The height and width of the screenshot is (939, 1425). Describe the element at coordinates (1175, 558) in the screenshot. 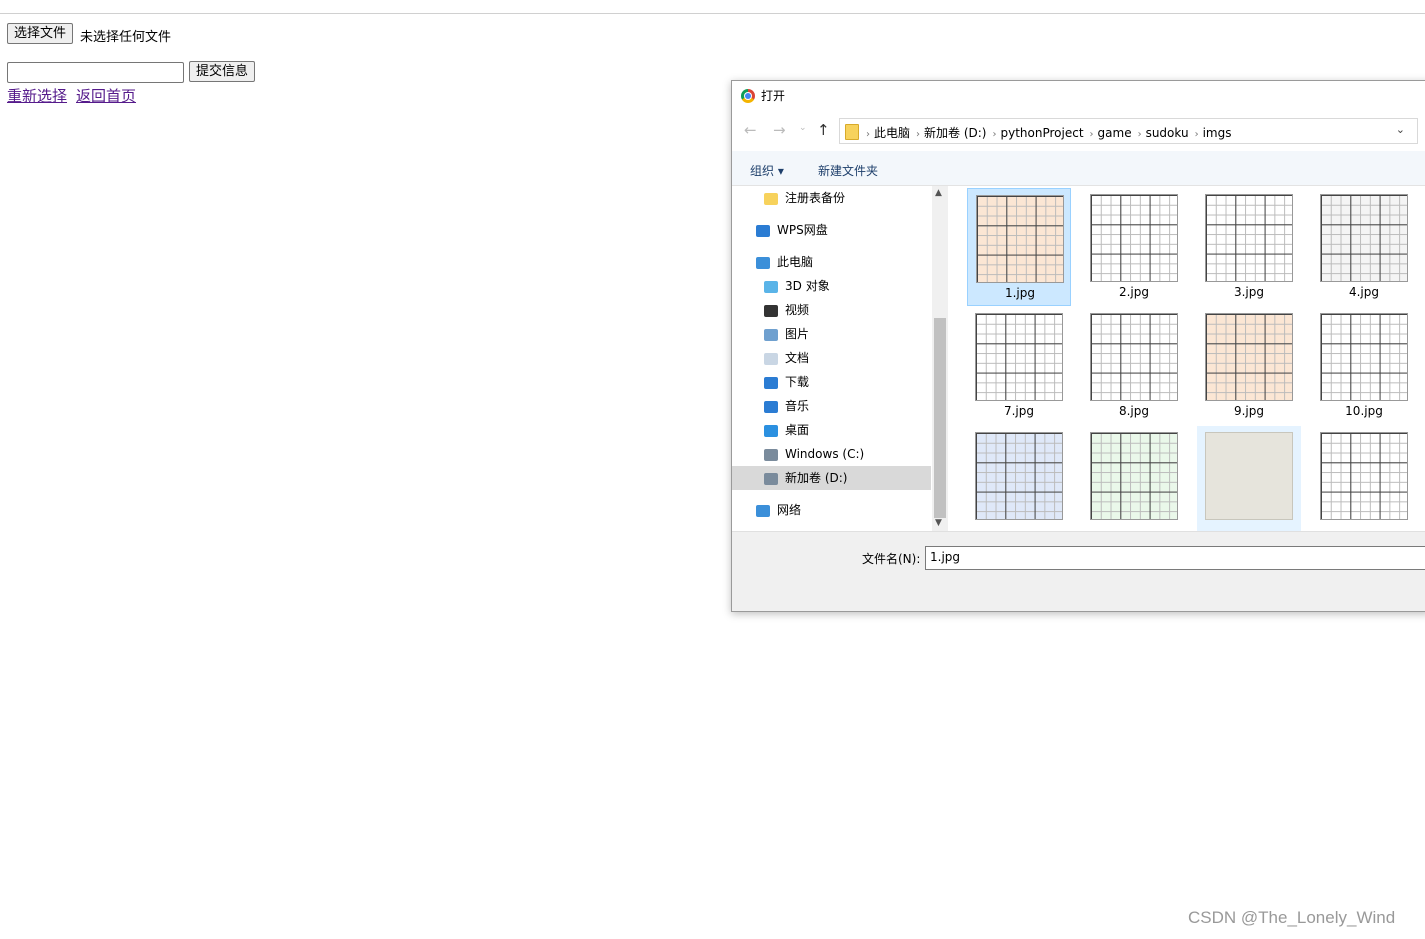

I see `filename-input: 1.jpg` at that location.